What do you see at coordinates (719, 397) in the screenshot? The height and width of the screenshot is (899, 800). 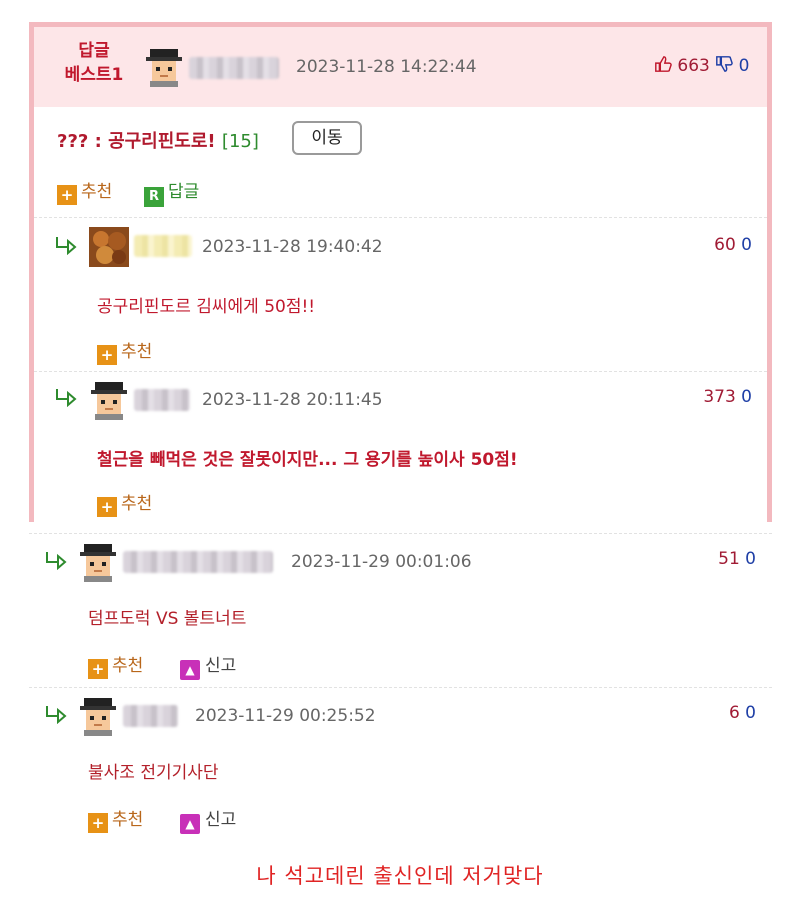 I see `up-count: 373` at bounding box center [719, 397].